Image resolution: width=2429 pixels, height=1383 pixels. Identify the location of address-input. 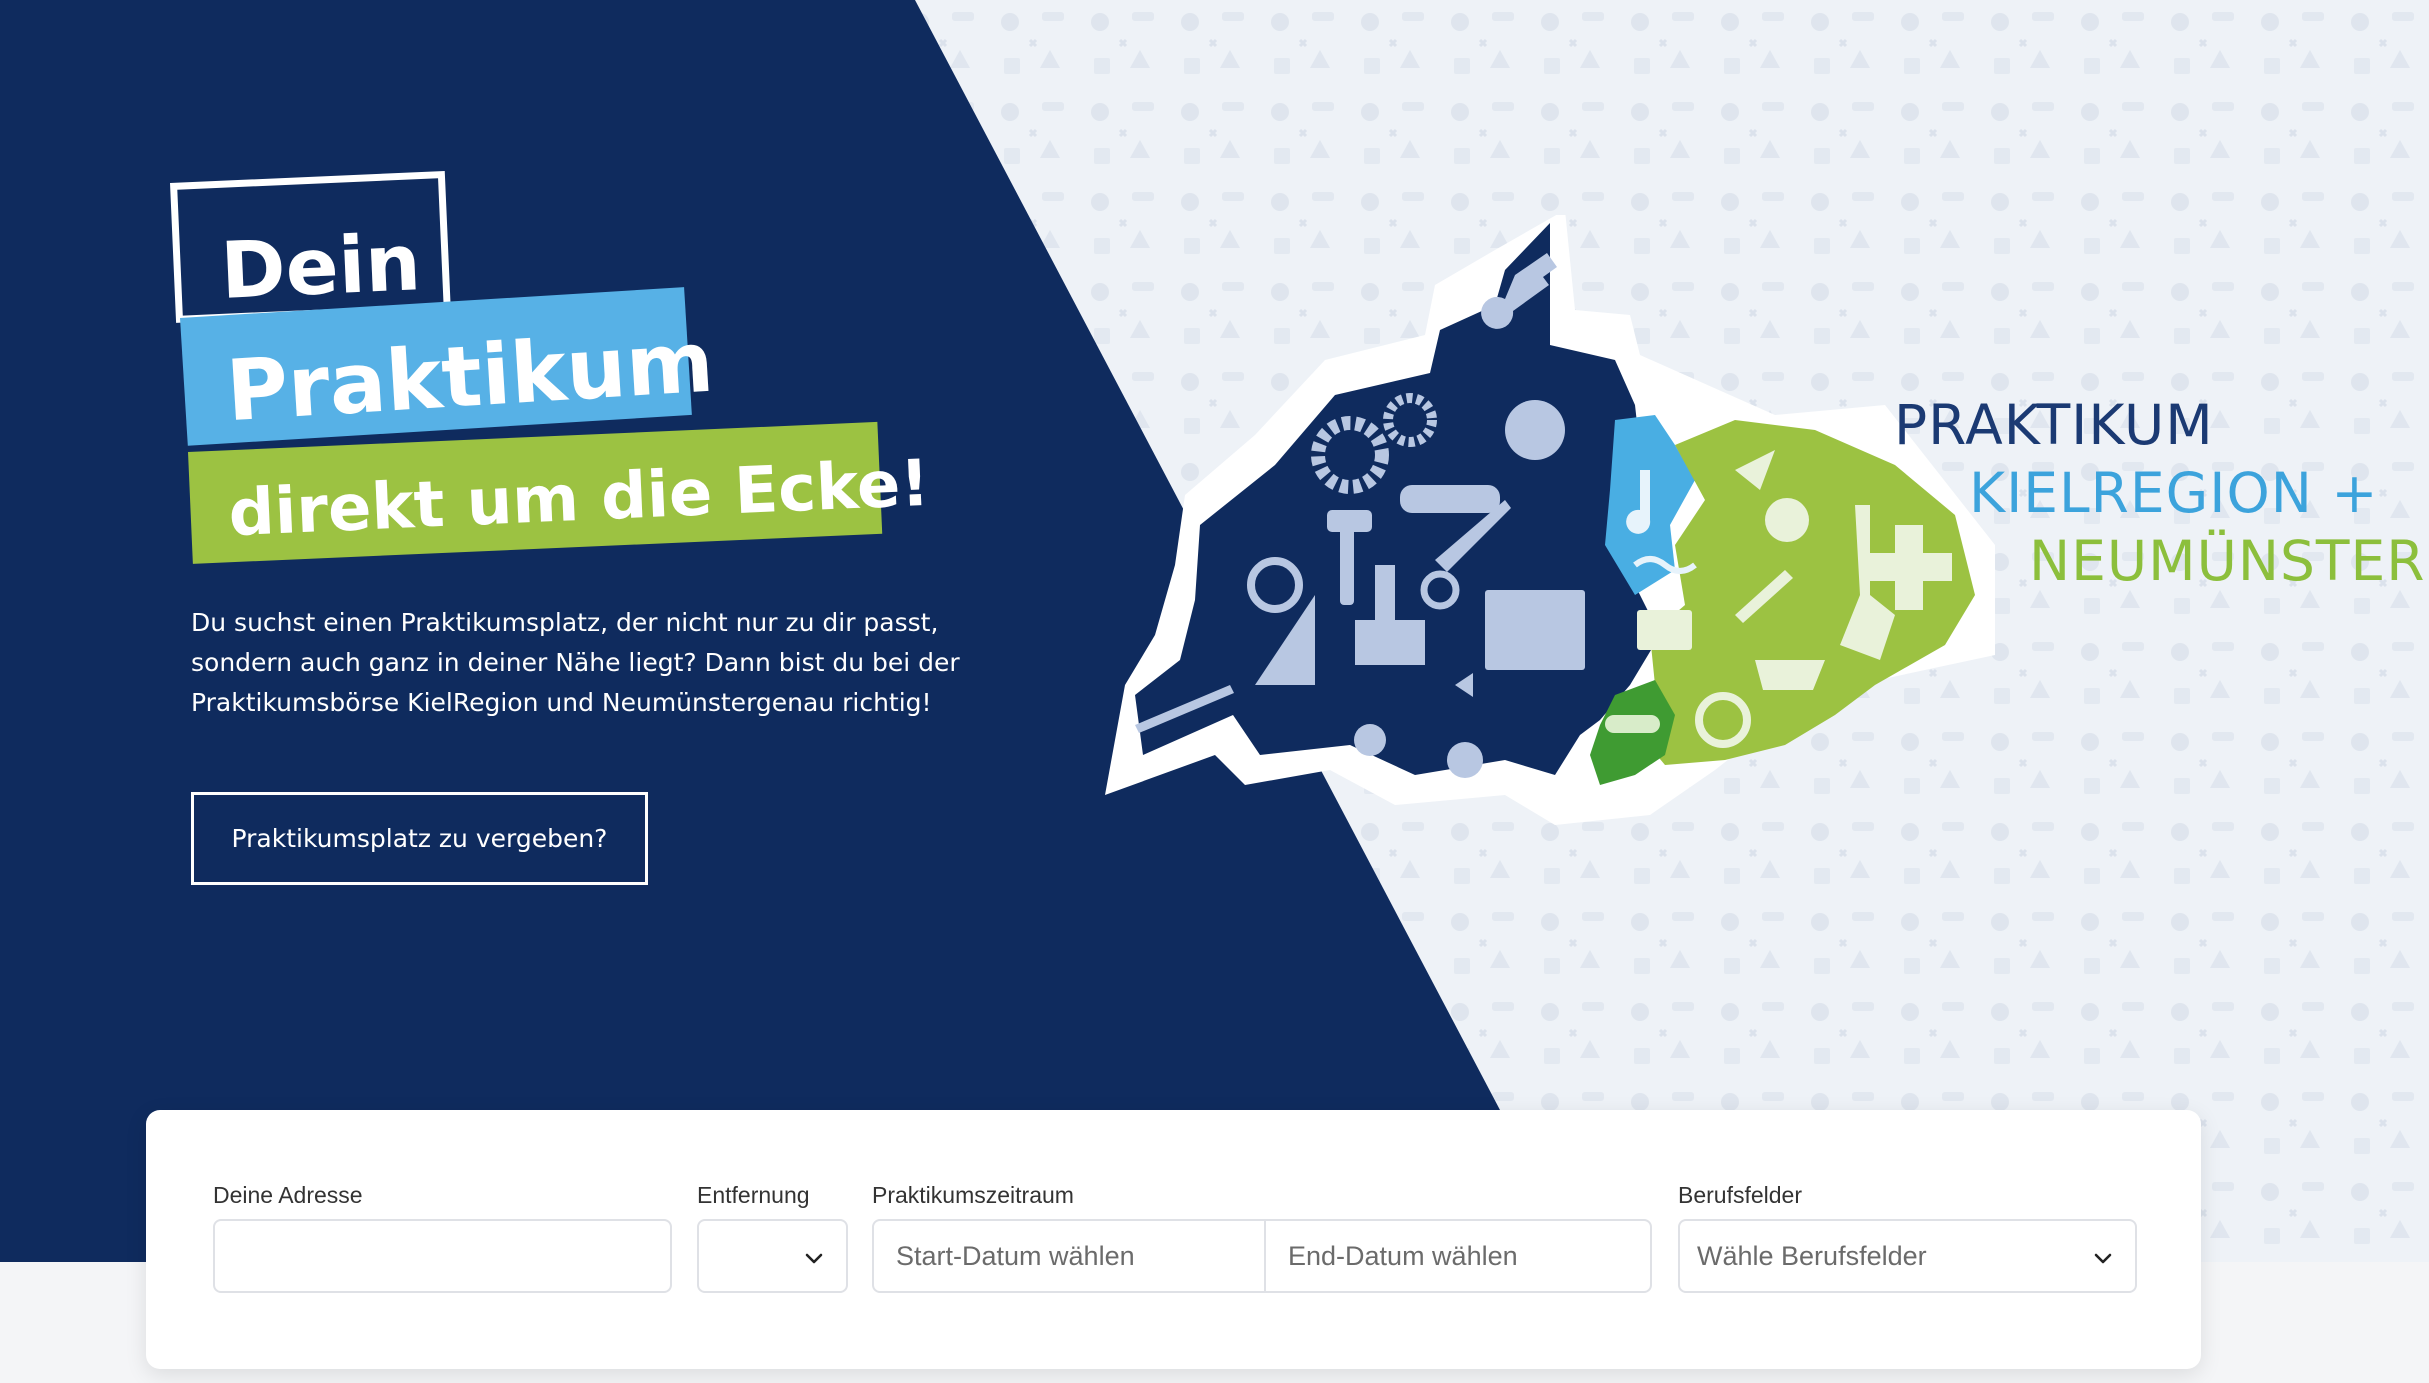
(442, 1256).